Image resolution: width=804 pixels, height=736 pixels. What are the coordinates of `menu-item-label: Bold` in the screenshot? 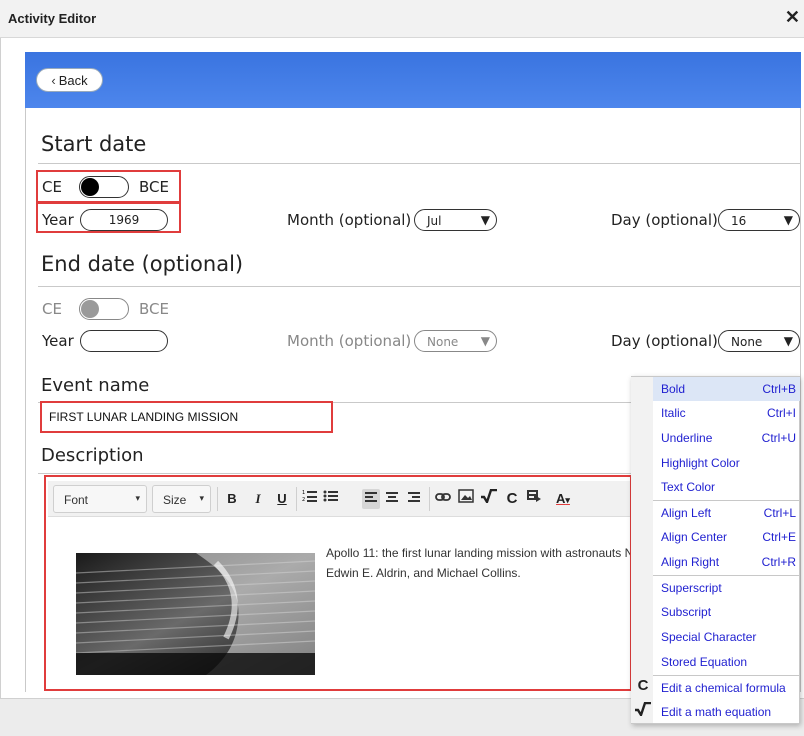 It's located at (673, 389).